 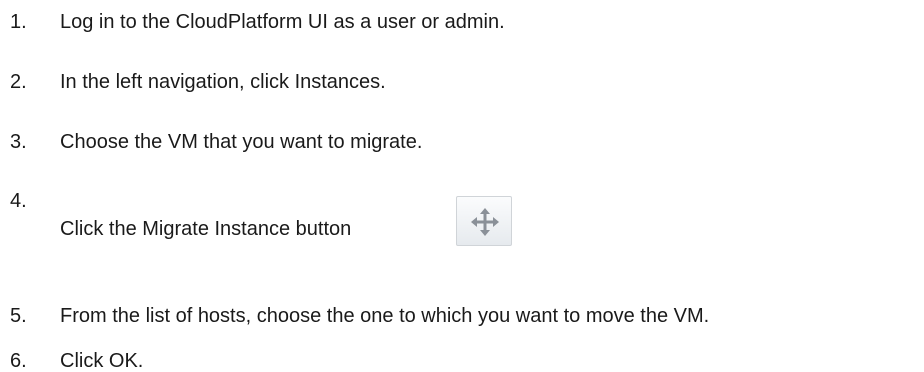 What do you see at coordinates (18, 142) in the screenshot?
I see `step-number: 3.` at bounding box center [18, 142].